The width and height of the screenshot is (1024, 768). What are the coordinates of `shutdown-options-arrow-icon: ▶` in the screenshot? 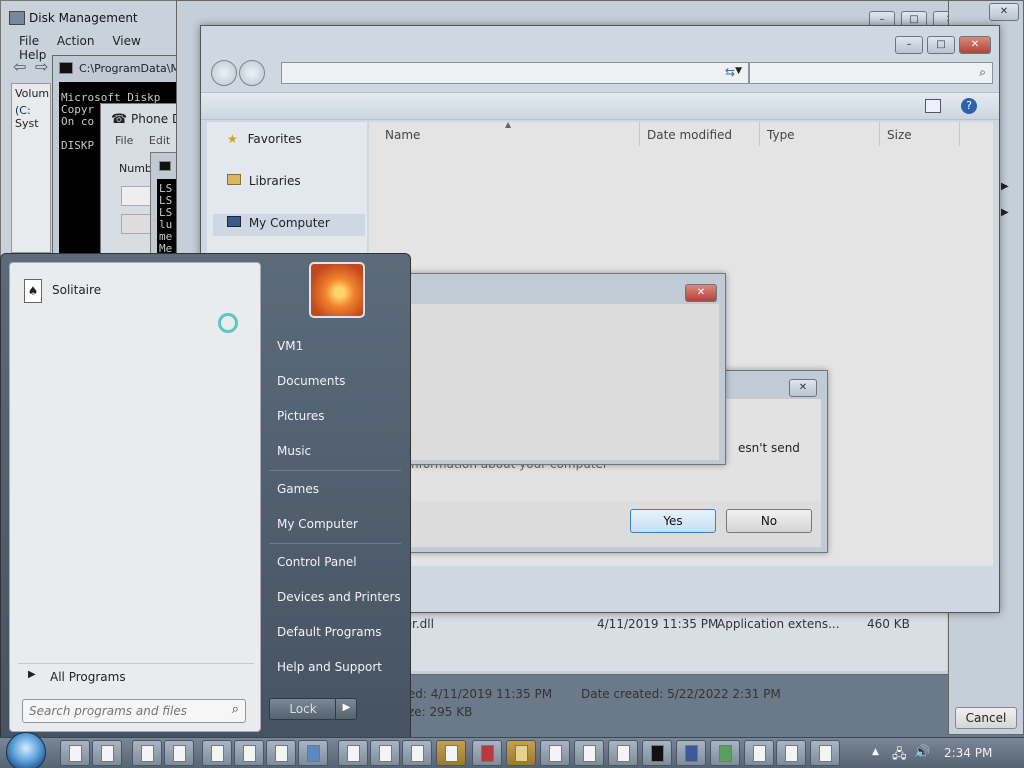 It's located at (346, 709).